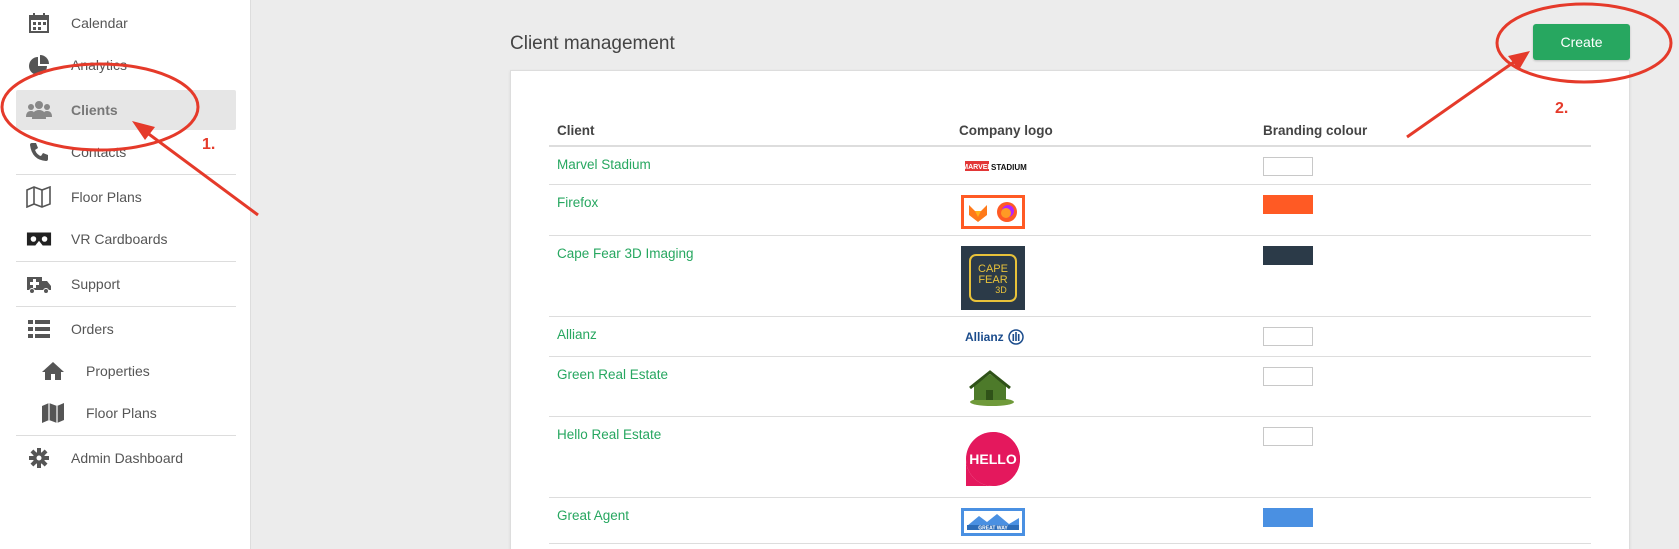 The image size is (1679, 549). What do you see at coordinates (1070, 210) in the screenshot?
I see `table-row: Firefox` at bounding box center [1070, 210].